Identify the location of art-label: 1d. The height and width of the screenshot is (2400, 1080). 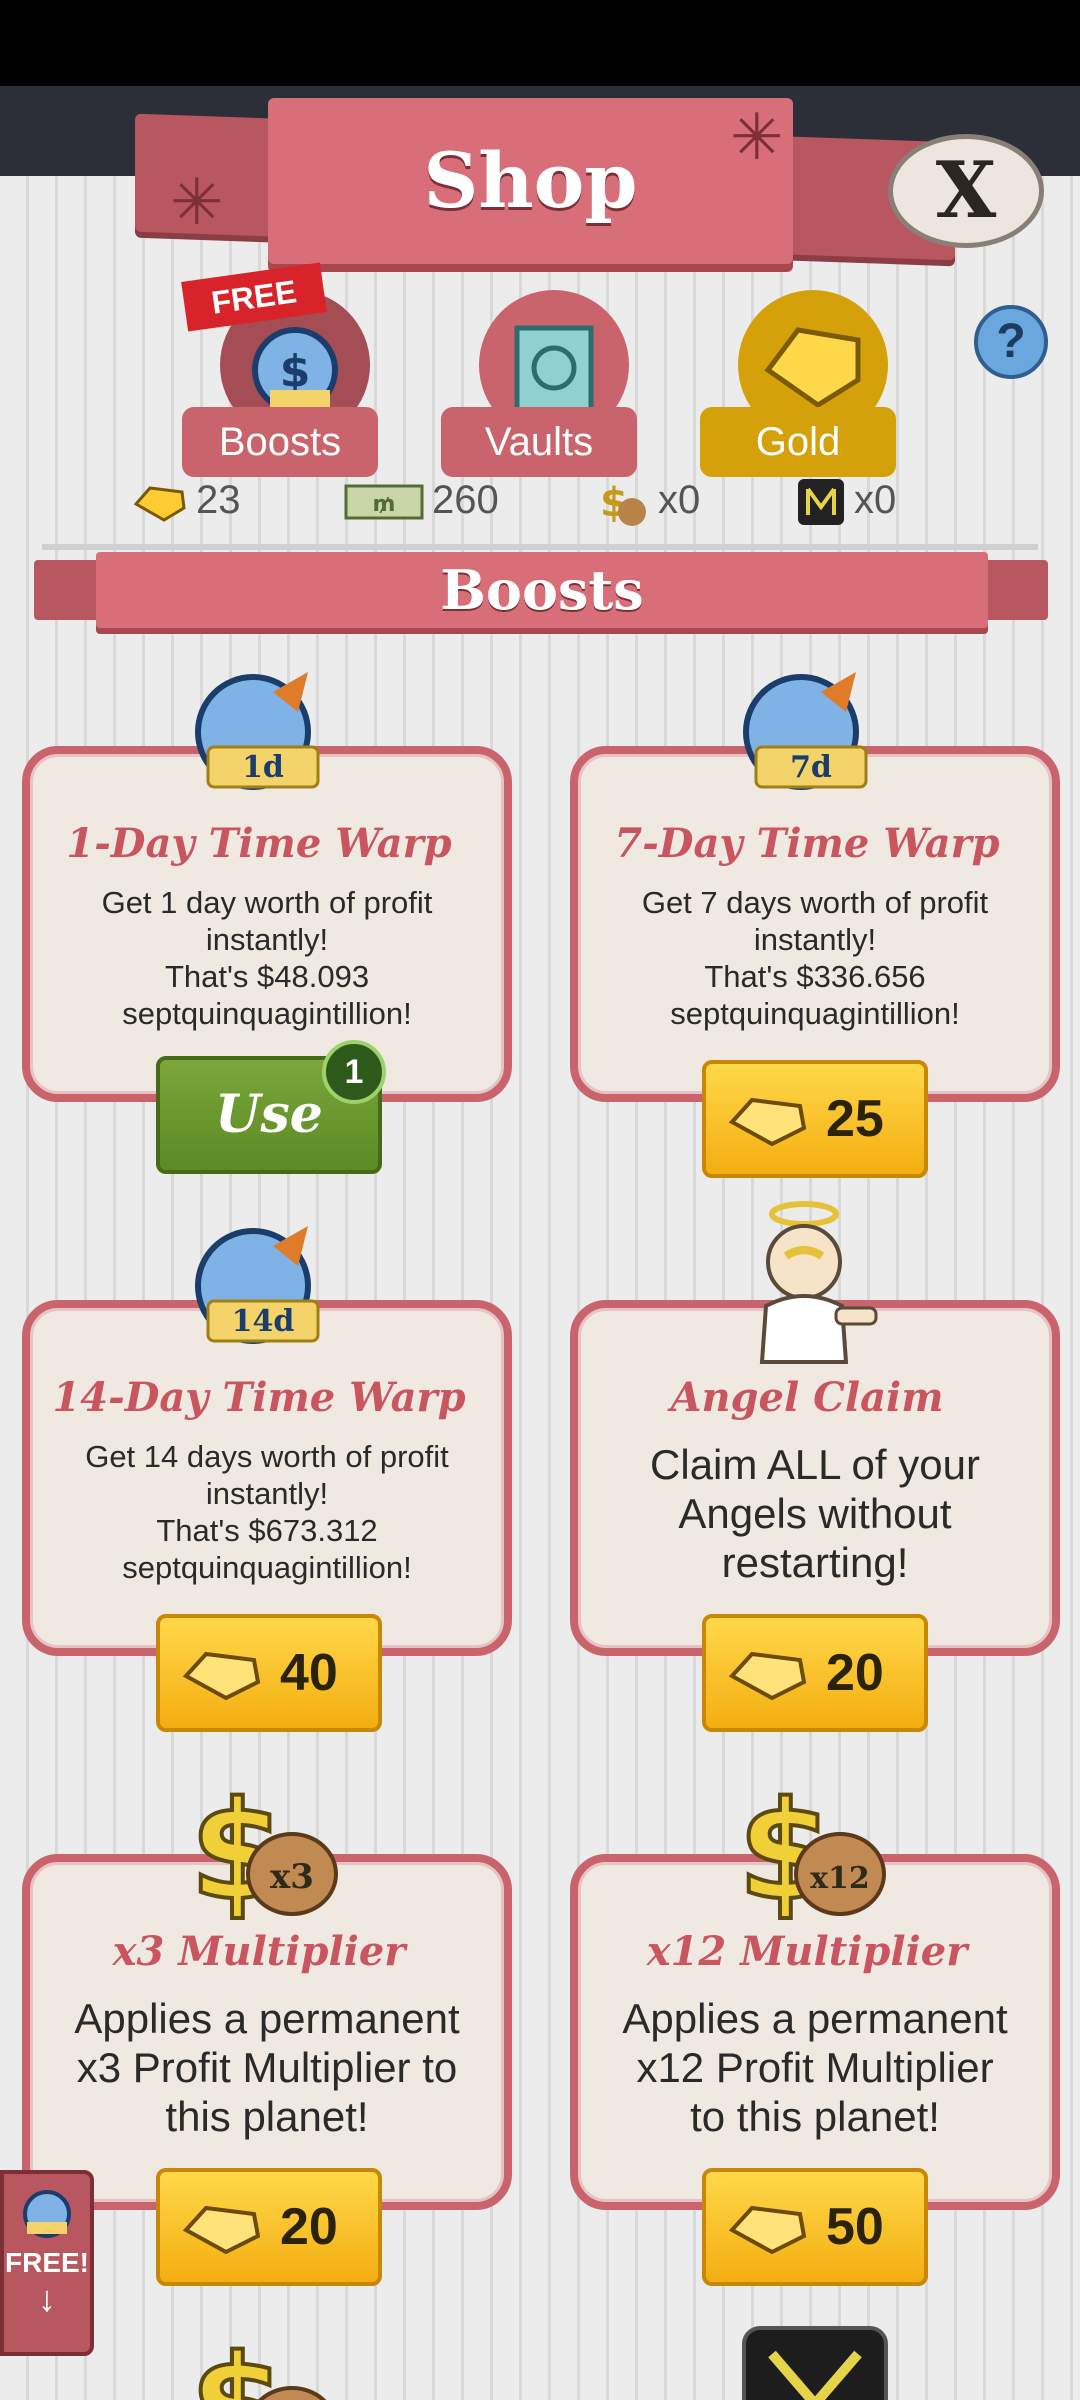
(263, 767).